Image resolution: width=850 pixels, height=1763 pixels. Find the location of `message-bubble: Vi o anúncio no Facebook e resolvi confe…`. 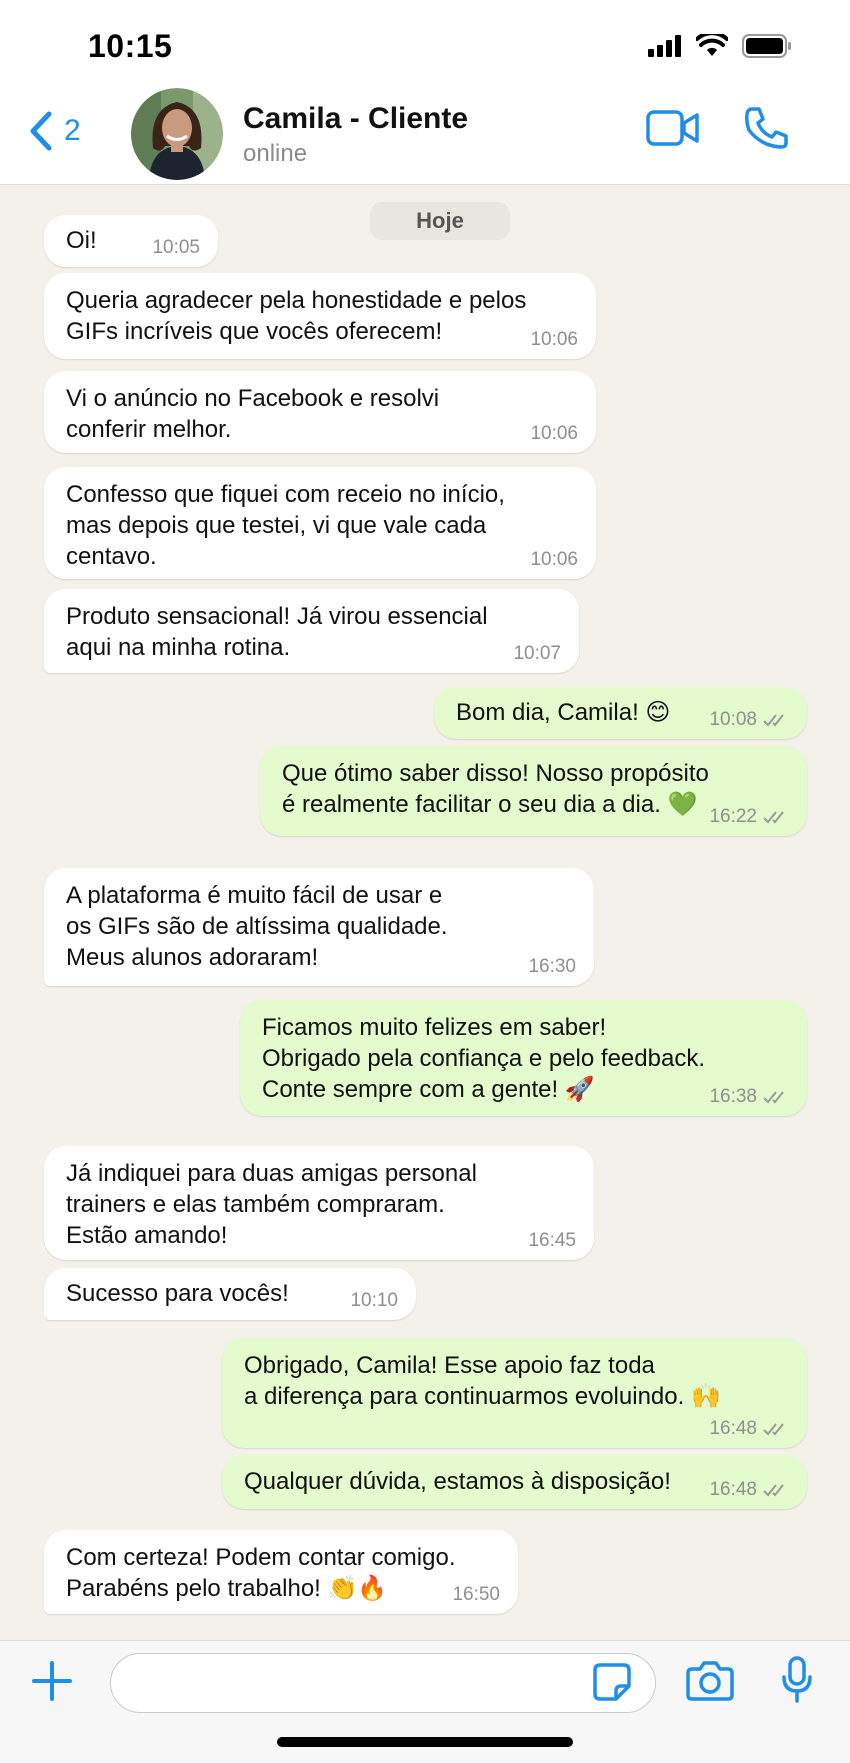

message-bubble: Vi o anúncio no Facebook e resolvi confe… is located at coordinates (320, 412).